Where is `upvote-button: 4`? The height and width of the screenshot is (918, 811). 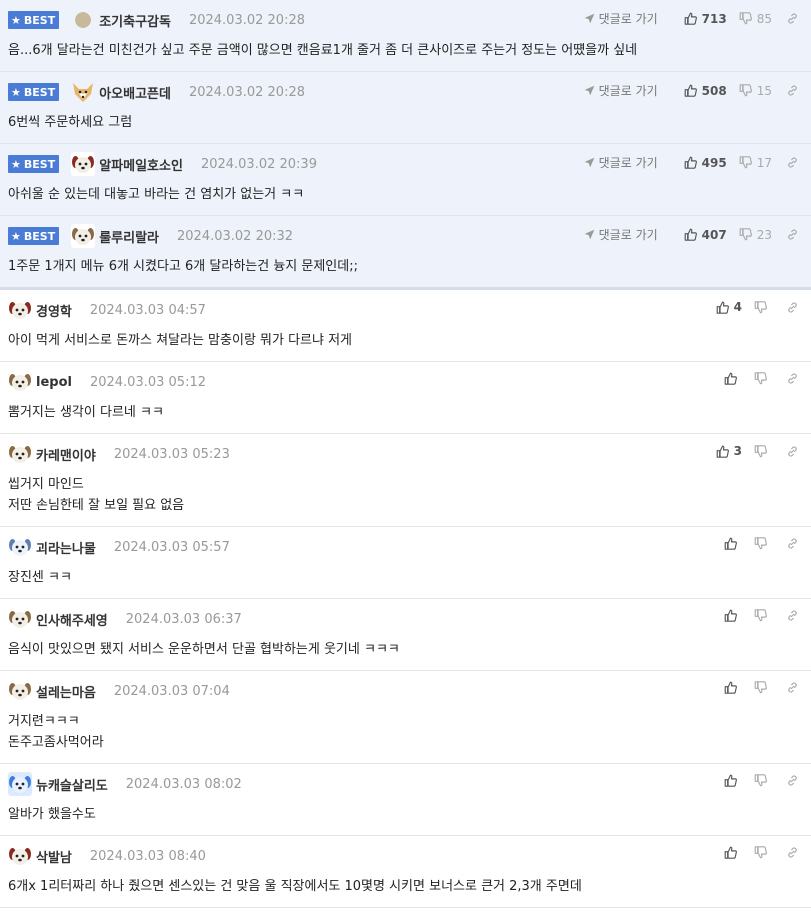
upvote-button: 4 is located at coordinates (729, 307).